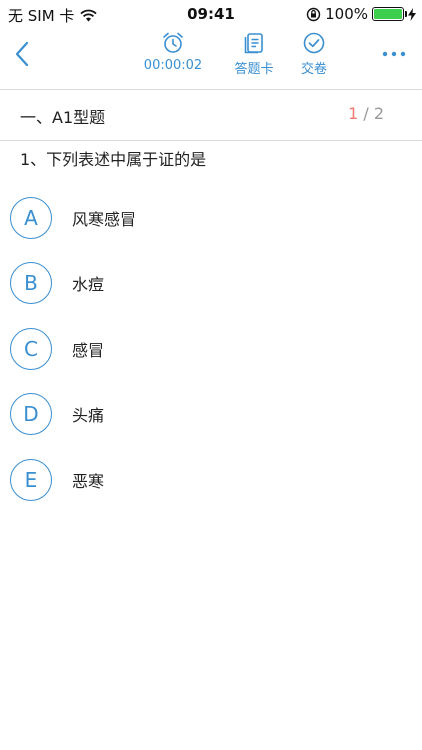  Describe the element at coordinates (313, 14) in the screenshot. I see `orientation-lock-icon` at that location.